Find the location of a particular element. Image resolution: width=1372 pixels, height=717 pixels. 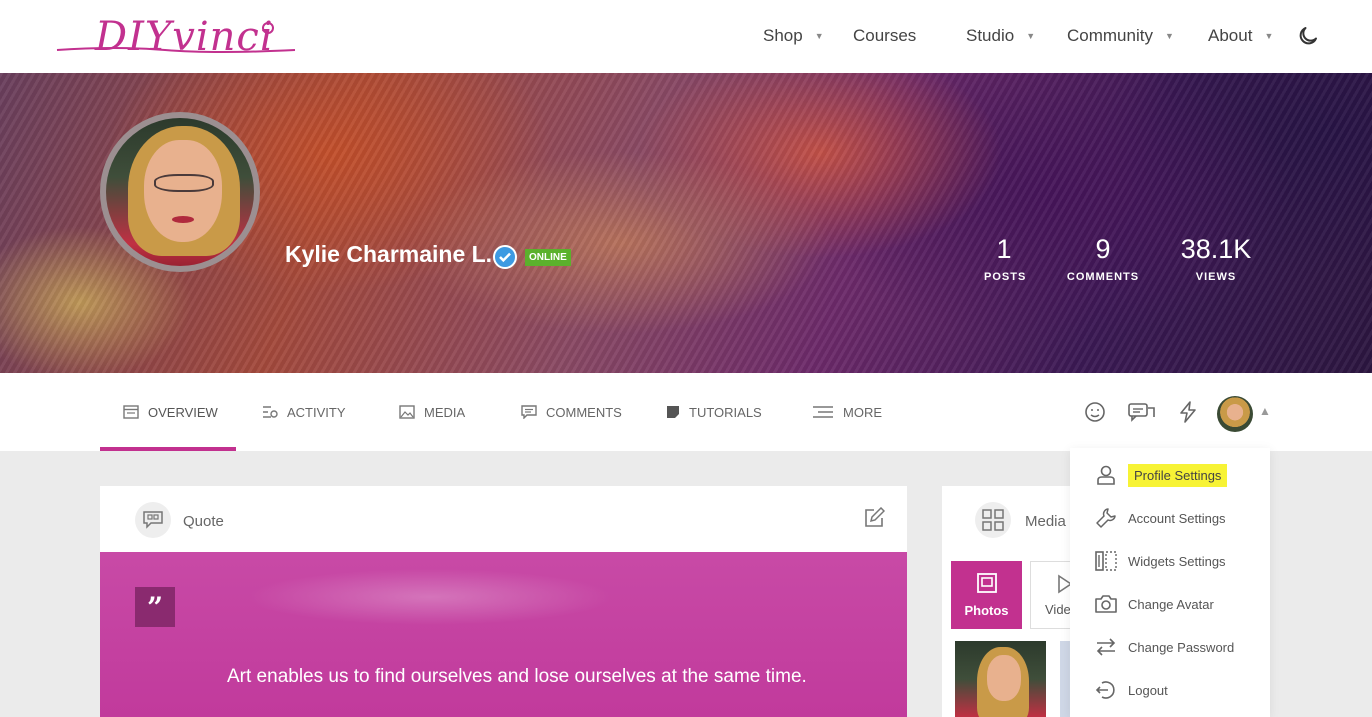

verified-badge-icon is located at coordinates (505, 257).